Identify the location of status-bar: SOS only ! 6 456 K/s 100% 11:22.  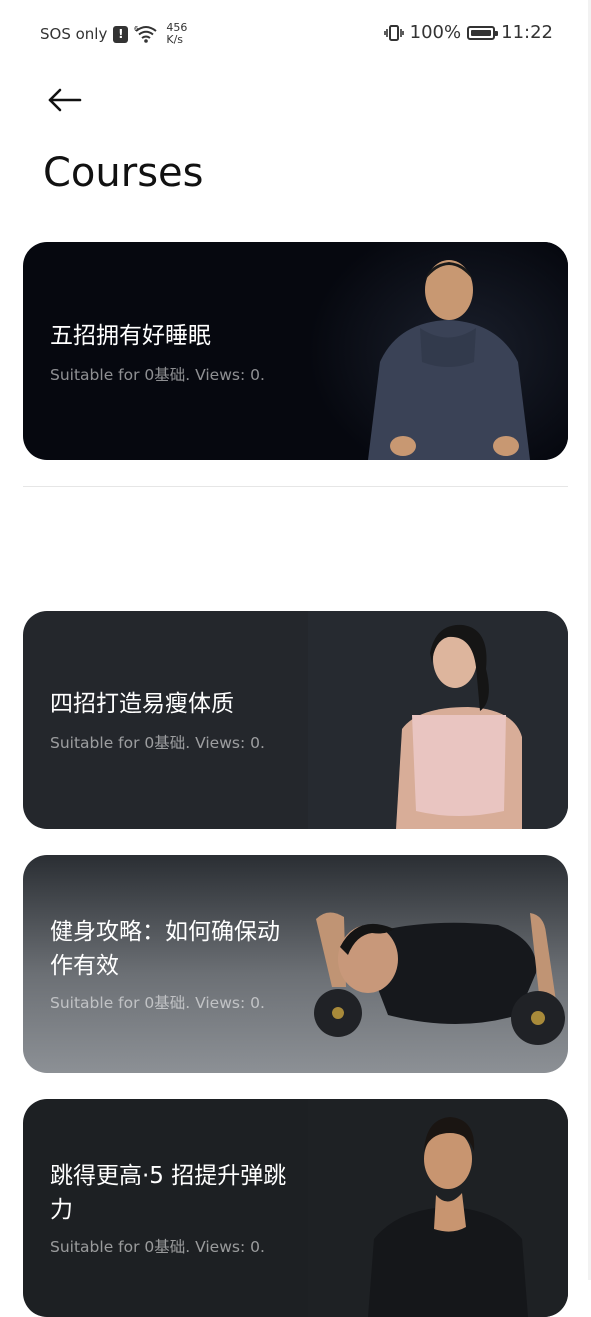
(295, 33).